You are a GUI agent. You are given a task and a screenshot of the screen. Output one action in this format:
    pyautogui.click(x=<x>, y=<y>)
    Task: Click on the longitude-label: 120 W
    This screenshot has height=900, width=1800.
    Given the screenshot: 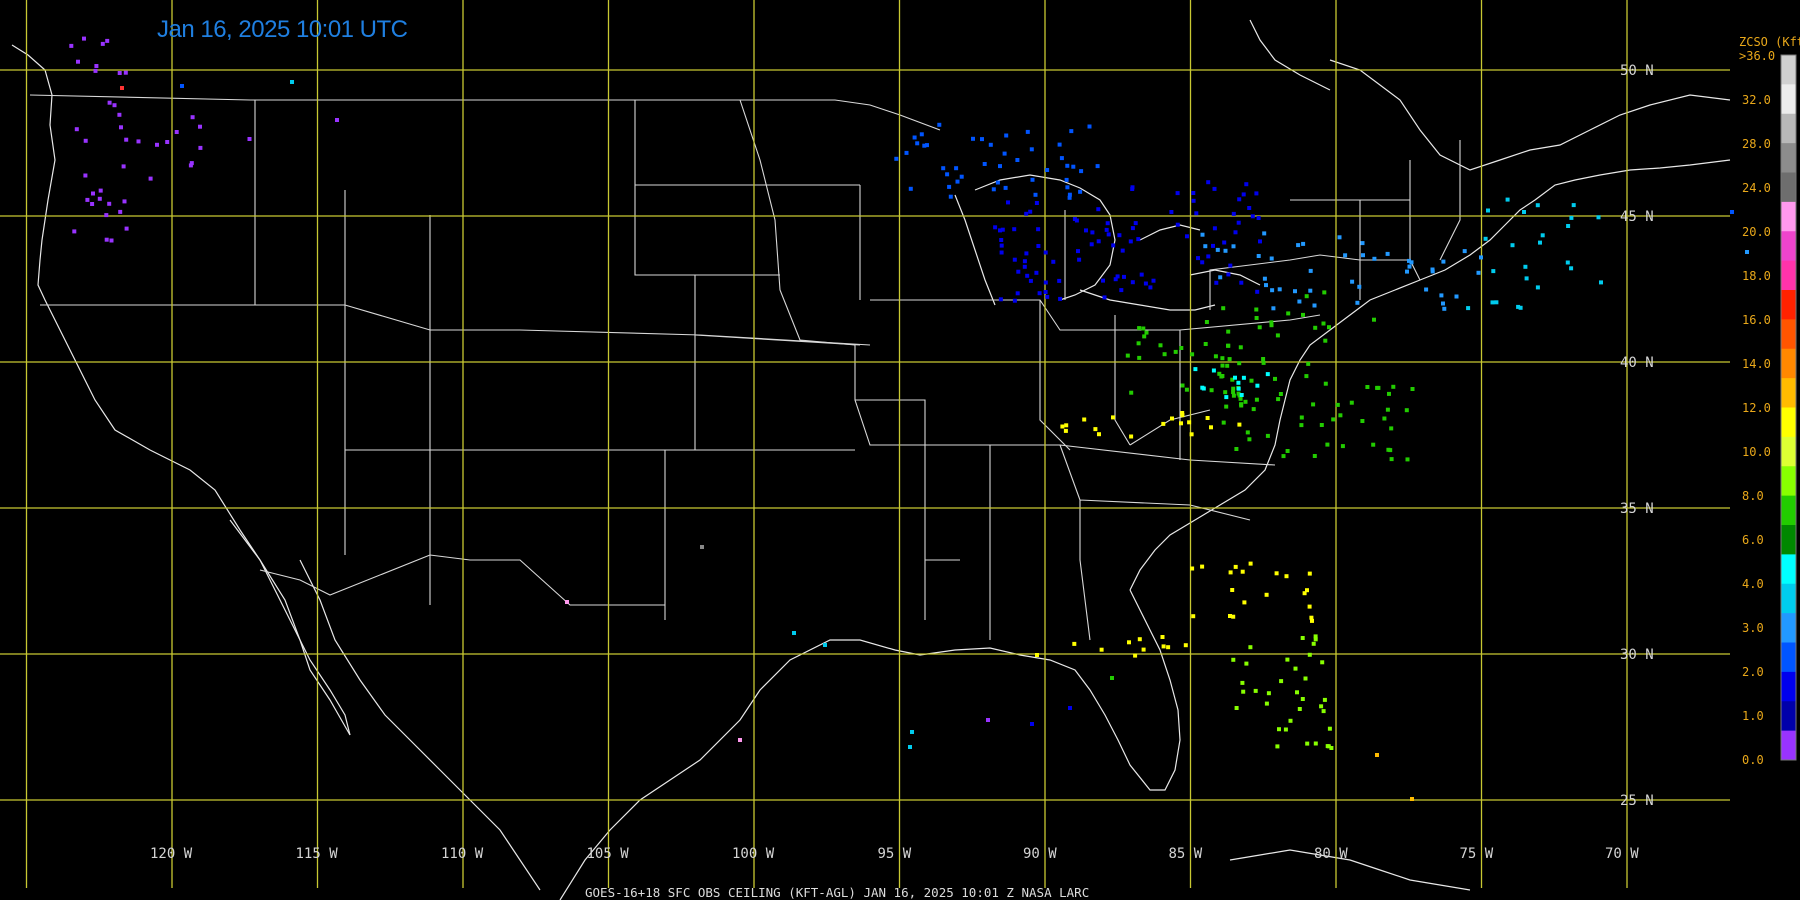 What is the action you would take?
    pyautogui.click(x=171, y=854)
    